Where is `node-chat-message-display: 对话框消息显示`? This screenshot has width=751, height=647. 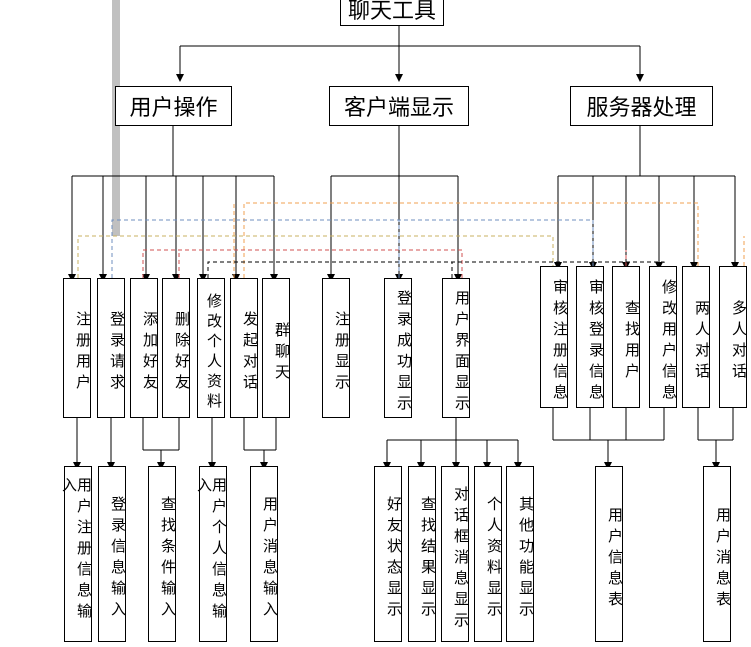 node-chat-message-display: 对话框消息显示 is located at coordinates (455, 554).